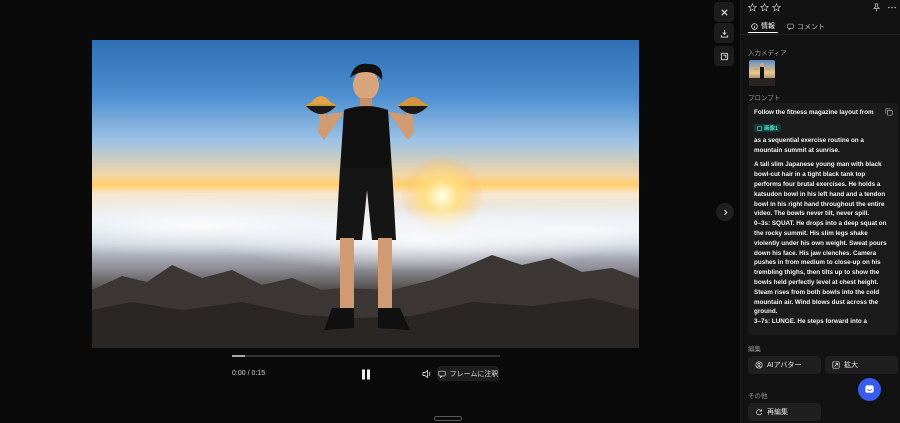 This screenshot has width=900, height=423. I want to click on speaker-icon, so click(426, 374).